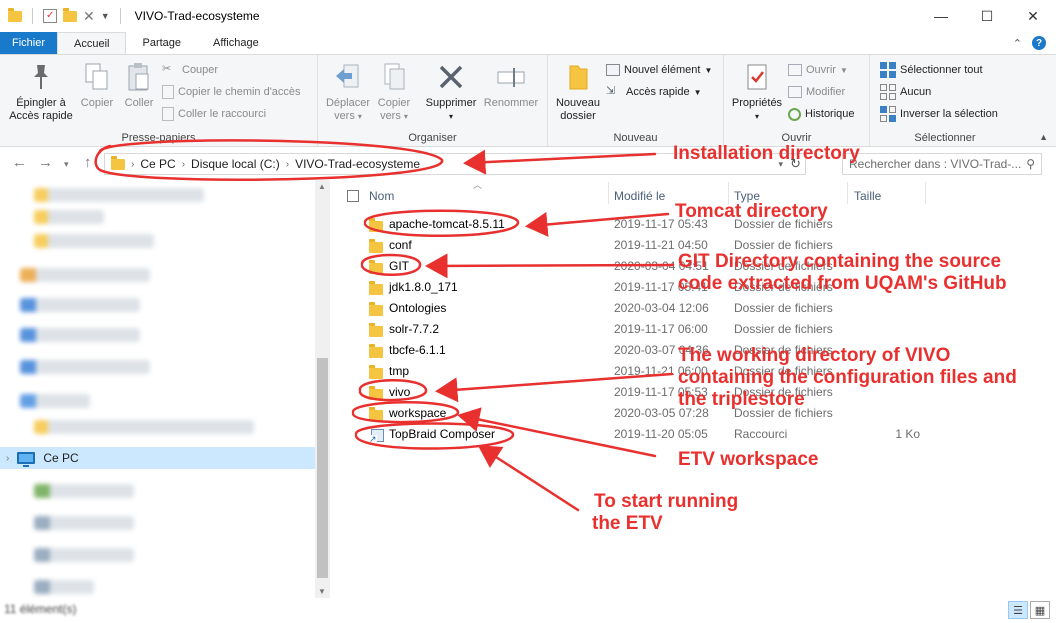  Describe the element at coordinates (390, 116) in the screenshot. I see `copy-to-label: vers` at that location.